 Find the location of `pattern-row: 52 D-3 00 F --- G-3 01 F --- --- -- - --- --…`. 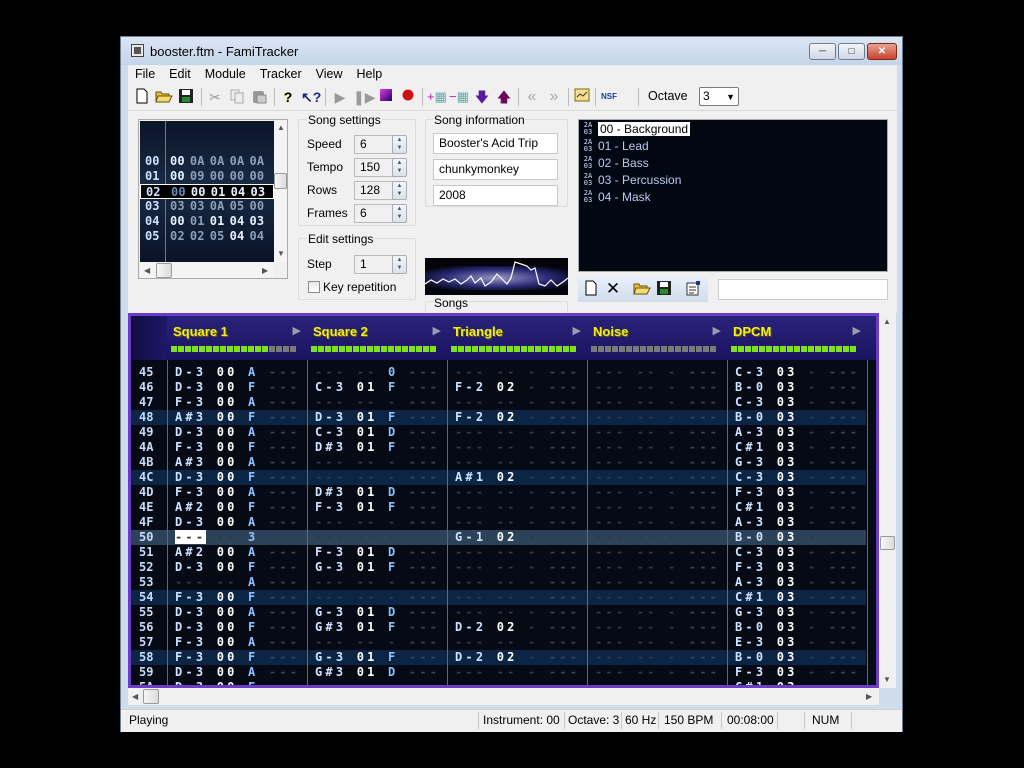

pattern-row: 52 D-3 00 F --- G-3 01 F --- --- -- - --- --… is located at coordinates (498, 567).